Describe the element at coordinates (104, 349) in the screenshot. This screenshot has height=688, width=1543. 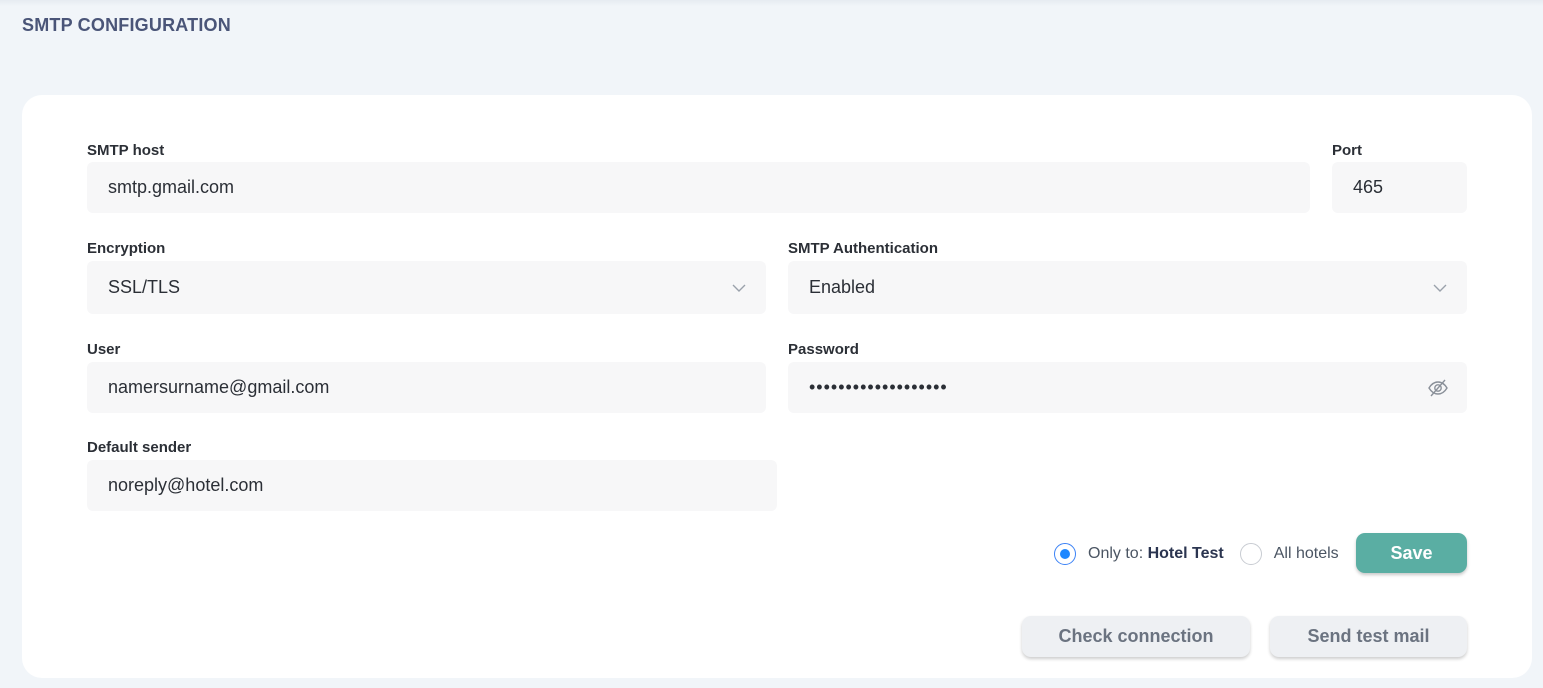
I see `user-label: User` at that location.